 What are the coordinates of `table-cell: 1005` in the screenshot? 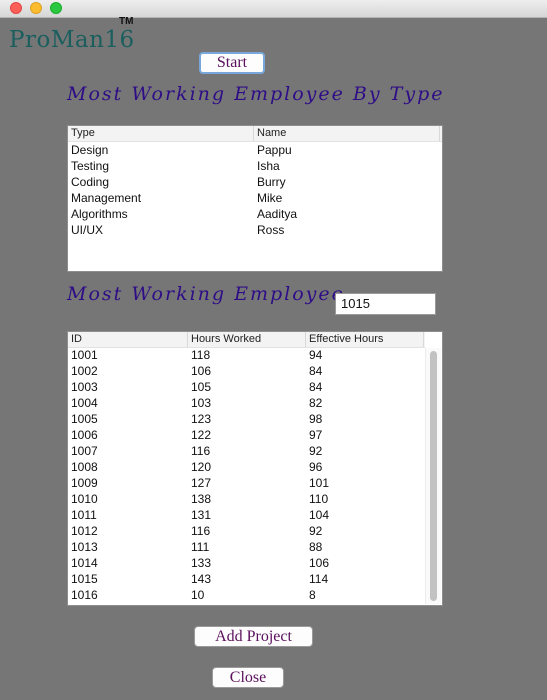 It's located at (84, 419).